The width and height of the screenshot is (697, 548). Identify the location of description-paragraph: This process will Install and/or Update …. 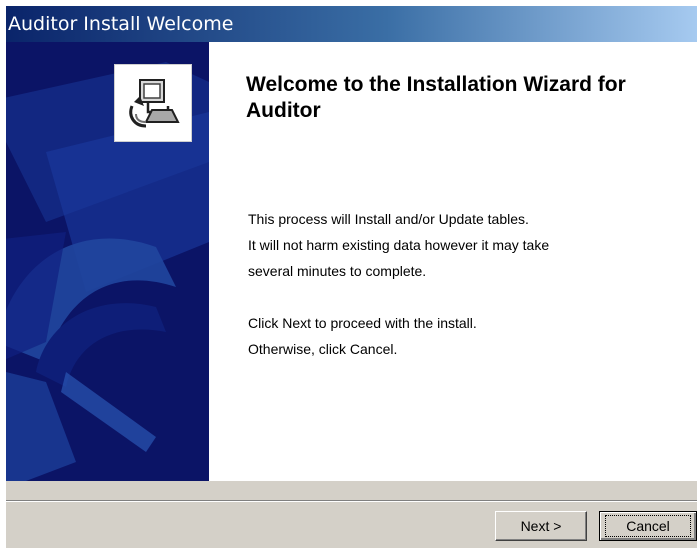
(398, 245).